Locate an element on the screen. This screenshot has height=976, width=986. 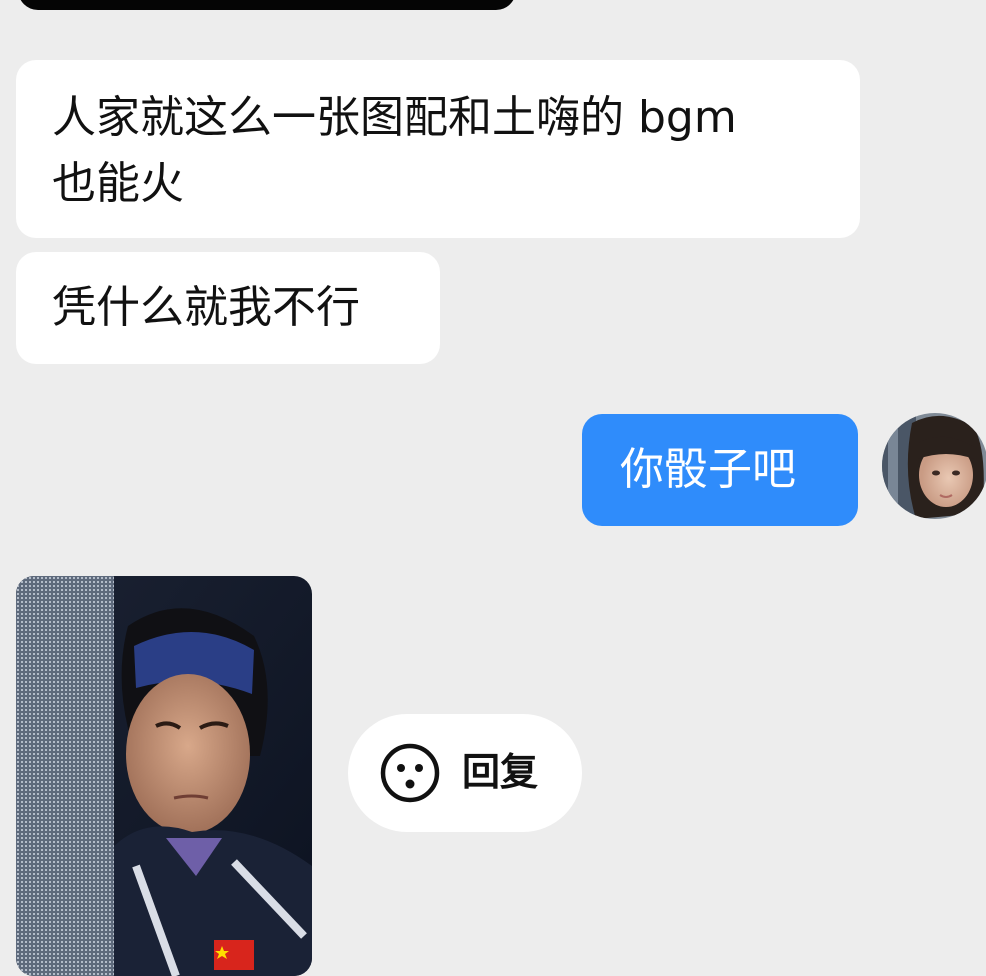
shared-image is located at coordinates (164, 776).